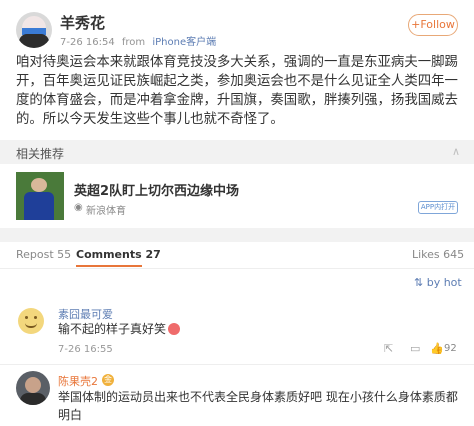  What do you see at coordinates (450, 348) in the screenshot?
I see `comment-like-count: 92` at bounding box center [450, 348].